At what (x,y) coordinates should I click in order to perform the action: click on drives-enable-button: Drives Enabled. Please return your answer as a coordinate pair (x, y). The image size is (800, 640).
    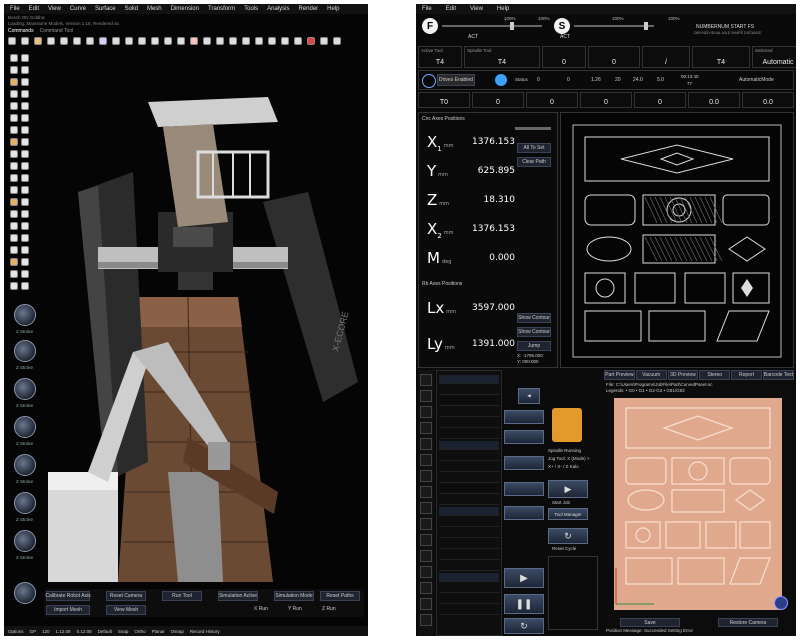
    Looking at the image, I should click on (456, 80).